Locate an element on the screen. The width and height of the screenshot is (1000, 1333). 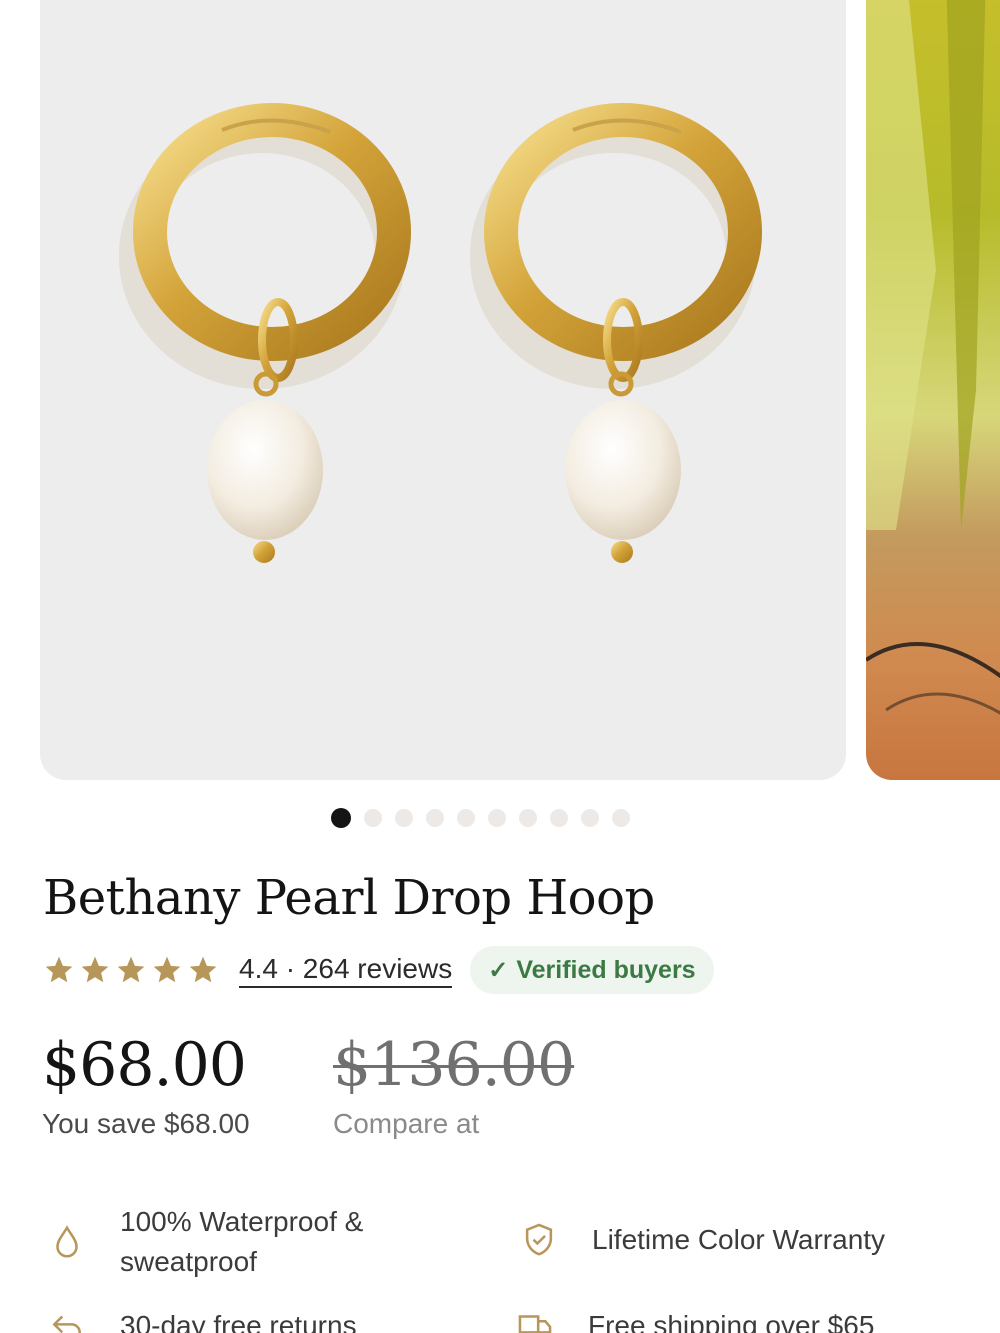
rating-row: 4.4 · 264 reviews ✓ Verified buyers is located at coordinates (378, 970).